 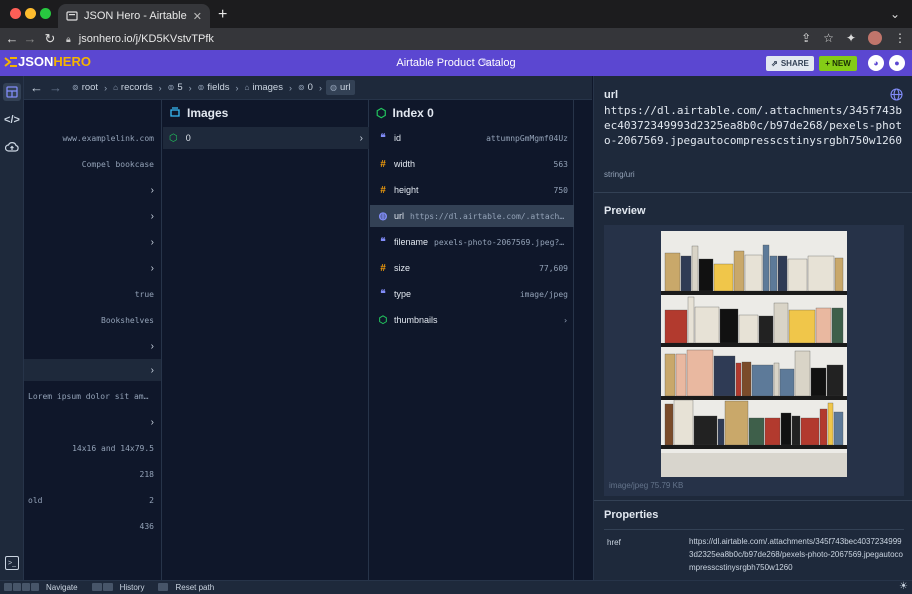 What do you see at coordinates (851, 38) in the screenshot?
I see `extensions-puzzle-icon: ✦` at bounding box center [851, 38].